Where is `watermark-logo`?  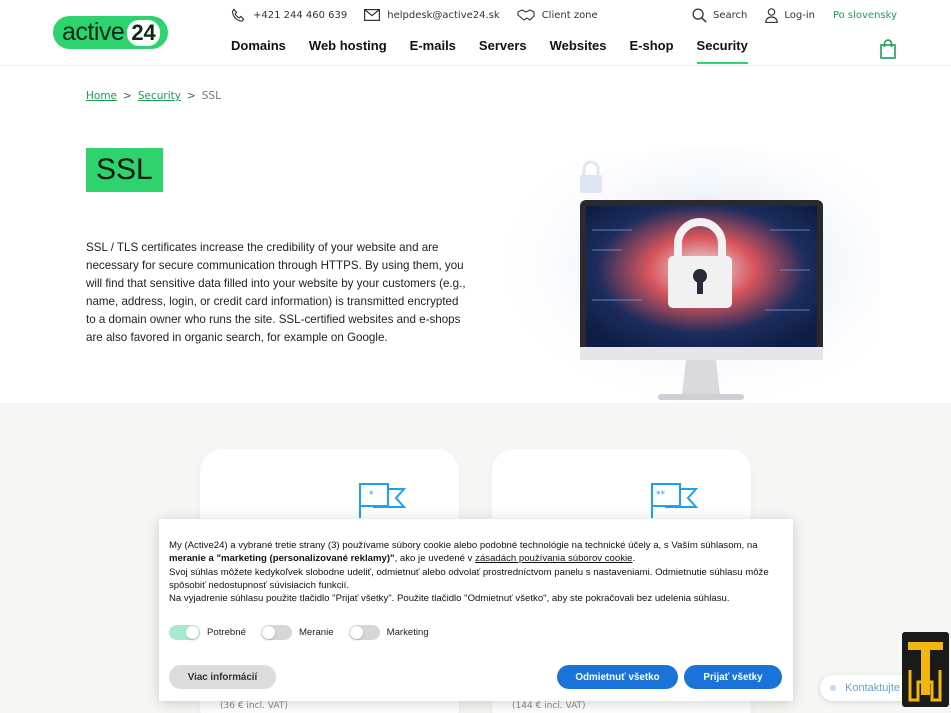 watermark-logo is located at coordinates (925, 669).